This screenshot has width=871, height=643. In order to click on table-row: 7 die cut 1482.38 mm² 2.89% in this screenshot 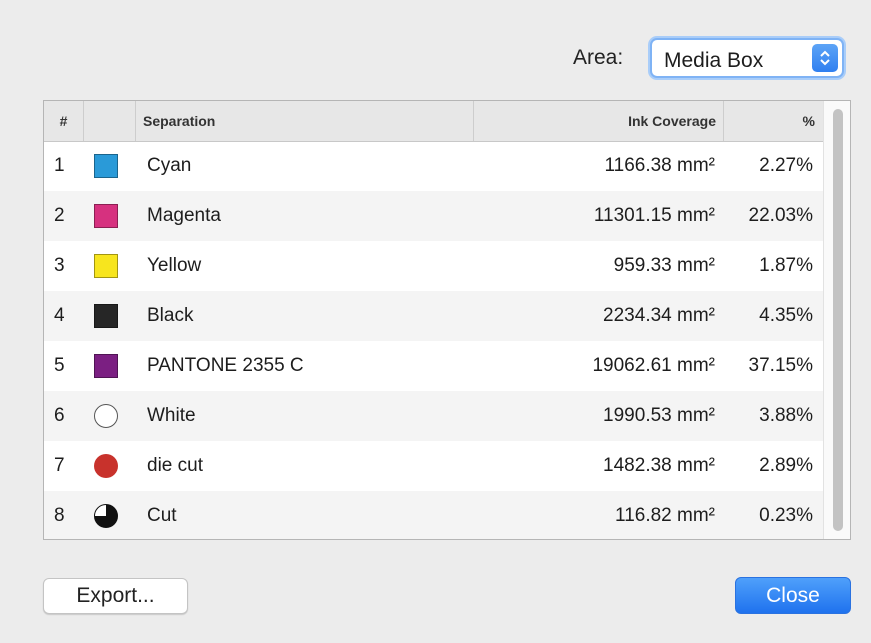, I will do `click(433, 466)`.